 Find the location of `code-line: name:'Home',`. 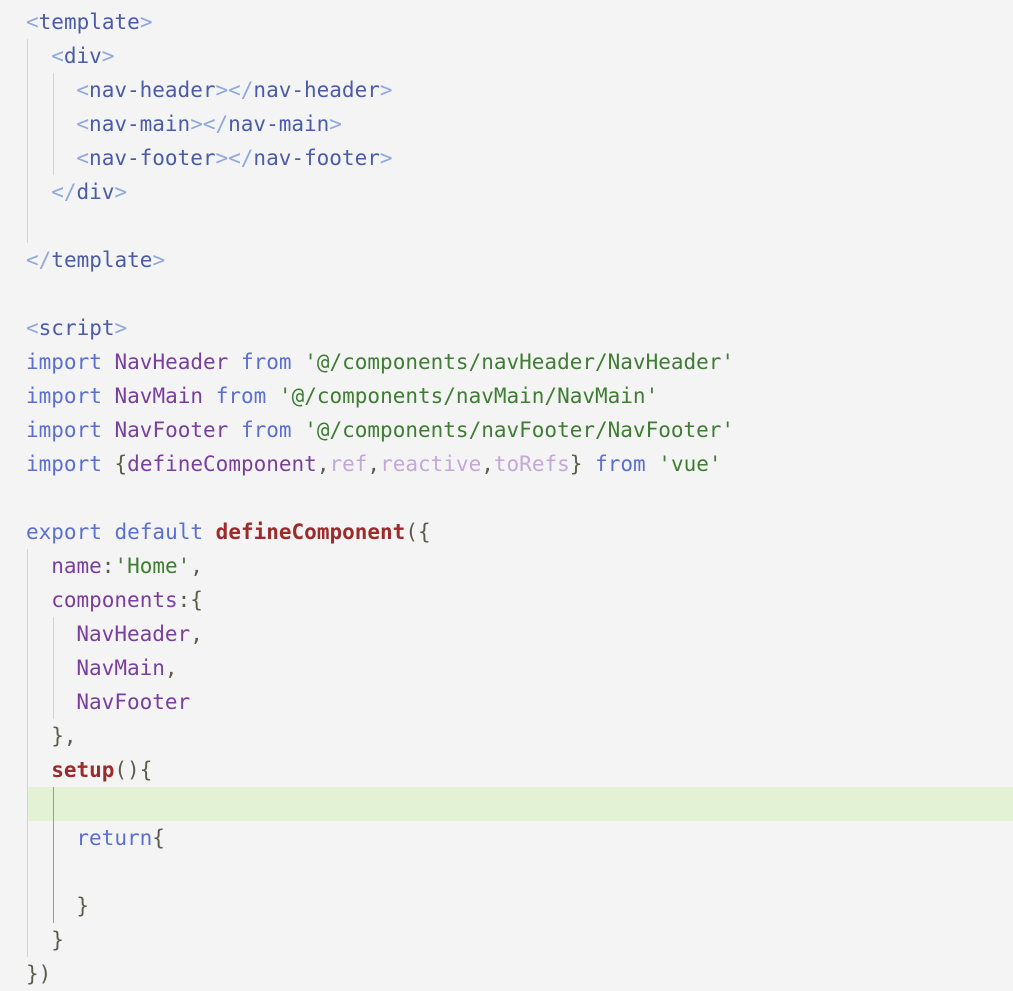

code-line: name:'Home', is located at coordinates (127, 566).